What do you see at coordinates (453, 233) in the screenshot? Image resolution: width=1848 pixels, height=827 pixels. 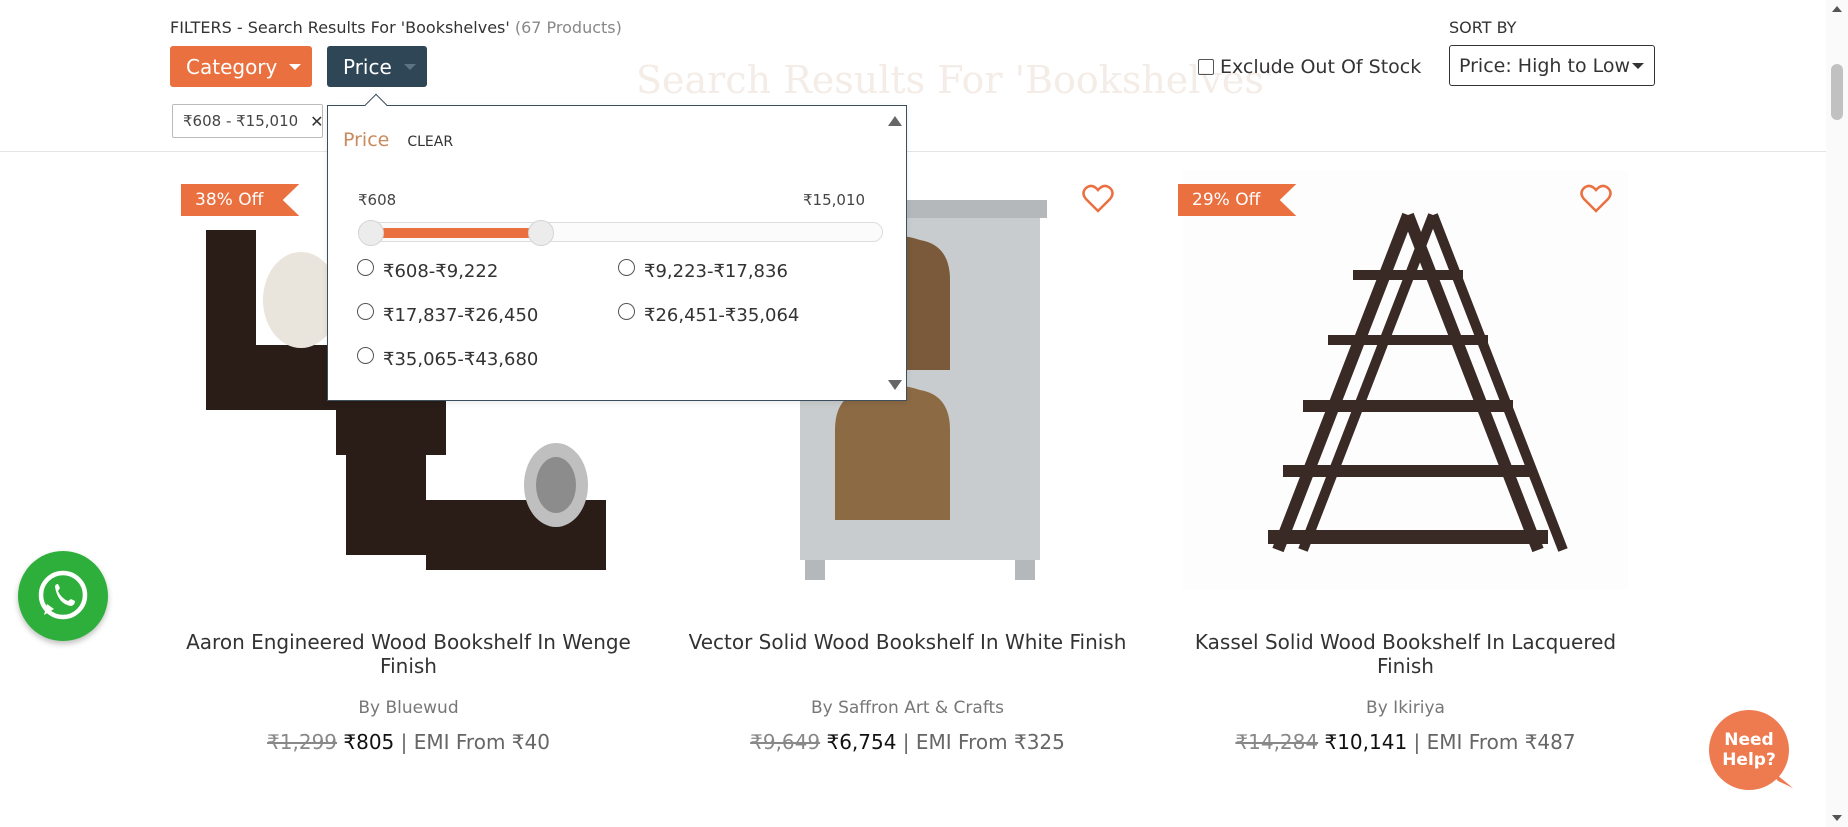 I see `price-range-fill` at bounding box center [453, 233].